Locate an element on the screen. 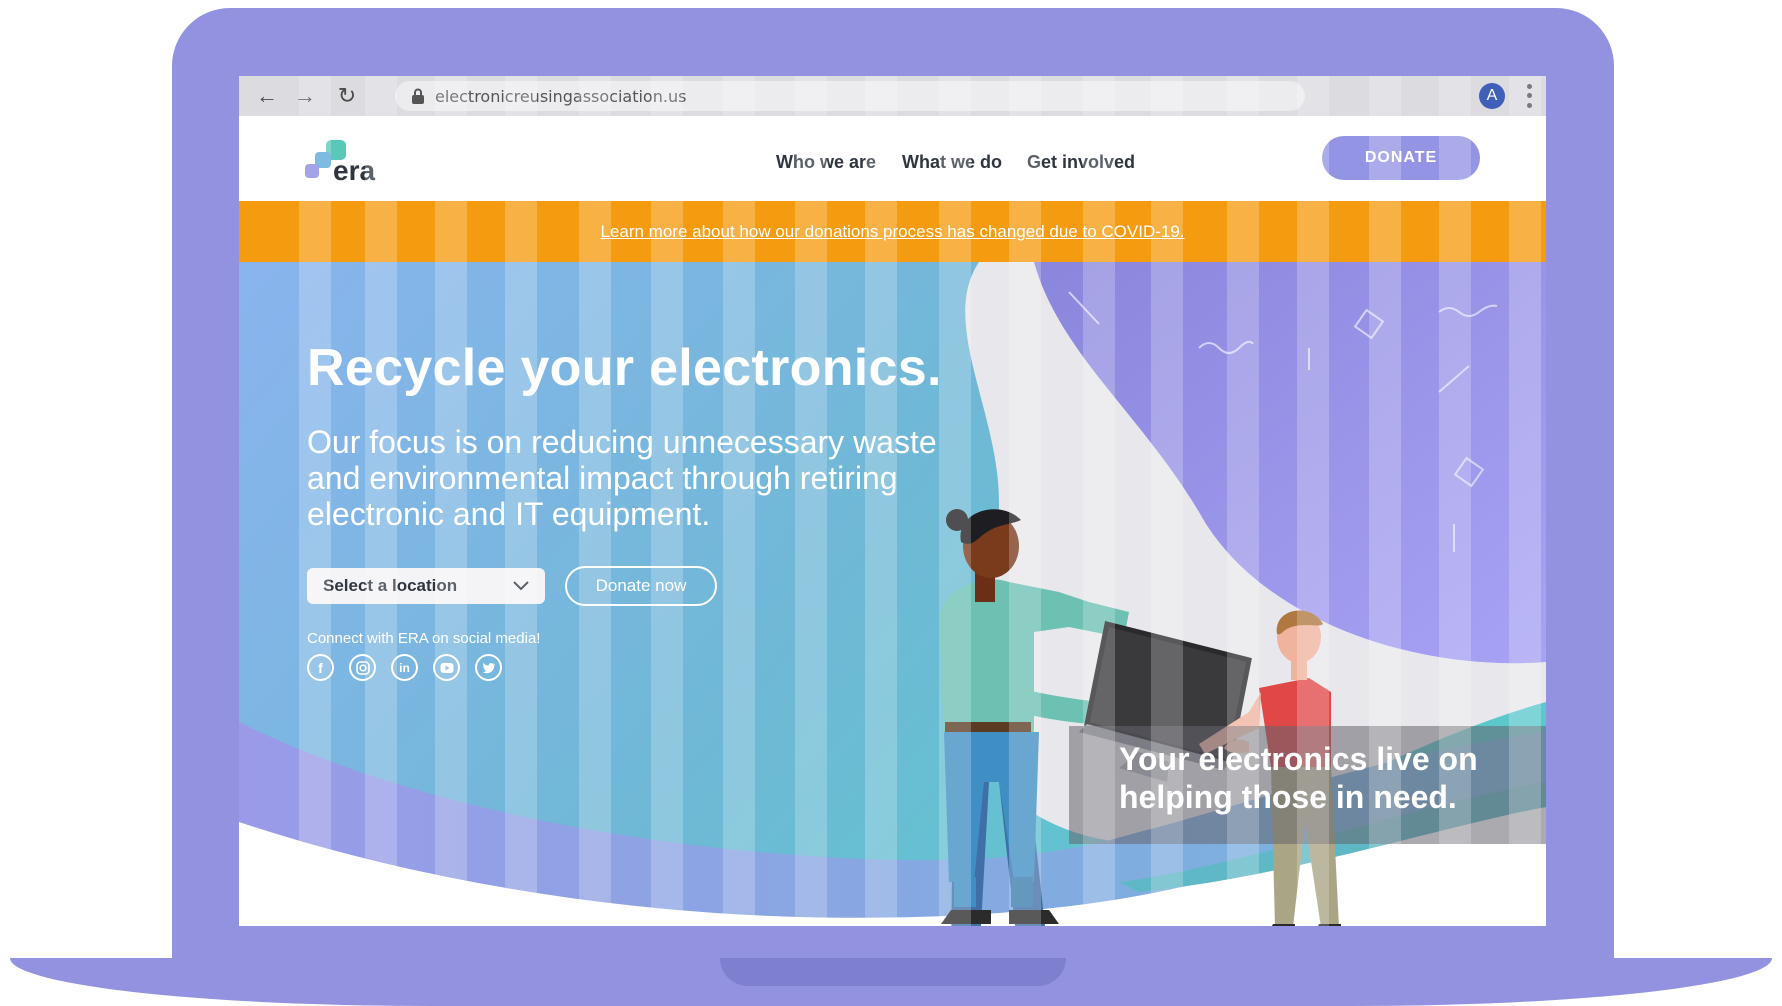 This screenshot has height=1006, width=1782. laptop-notch is located at coordinates (893, 972).